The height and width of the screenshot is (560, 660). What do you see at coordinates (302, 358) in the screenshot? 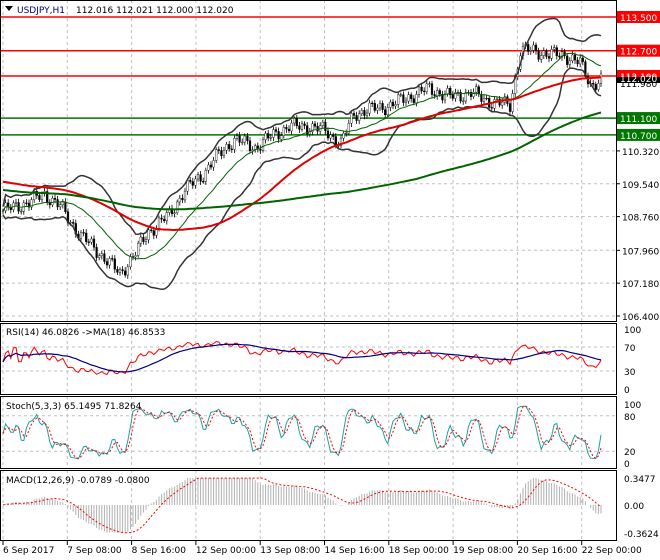
I see `rsi-ma-line` at bounding box center [302, 358].